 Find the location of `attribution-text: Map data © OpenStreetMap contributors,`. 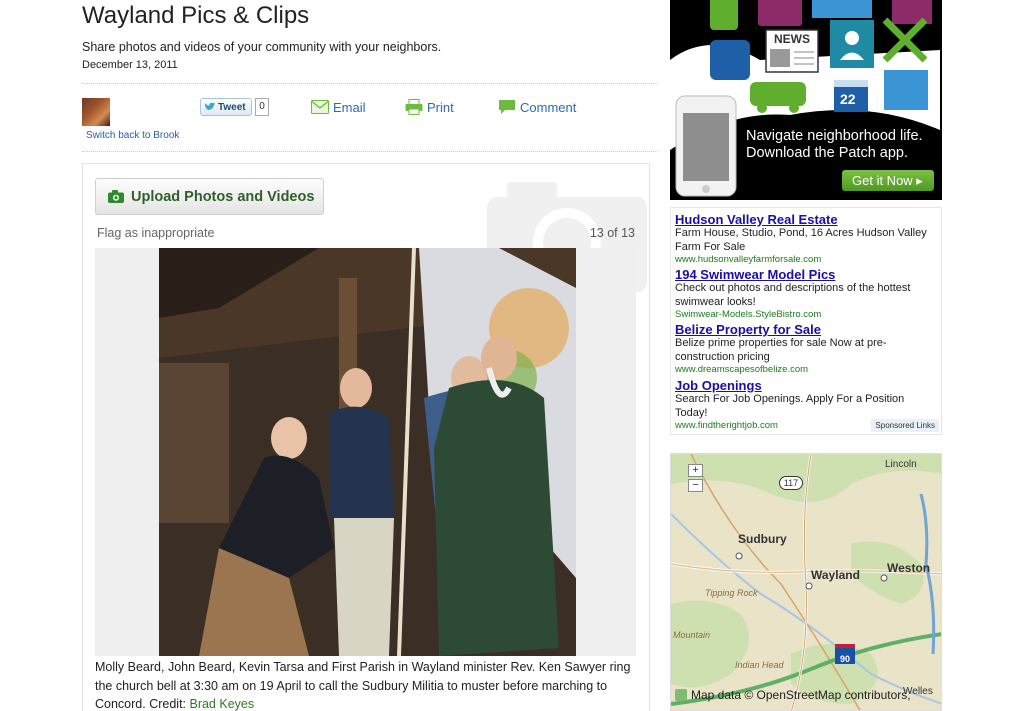

attribution-text: Map data © OpenStreetMap contributors, is located at coordinates (801, 695).